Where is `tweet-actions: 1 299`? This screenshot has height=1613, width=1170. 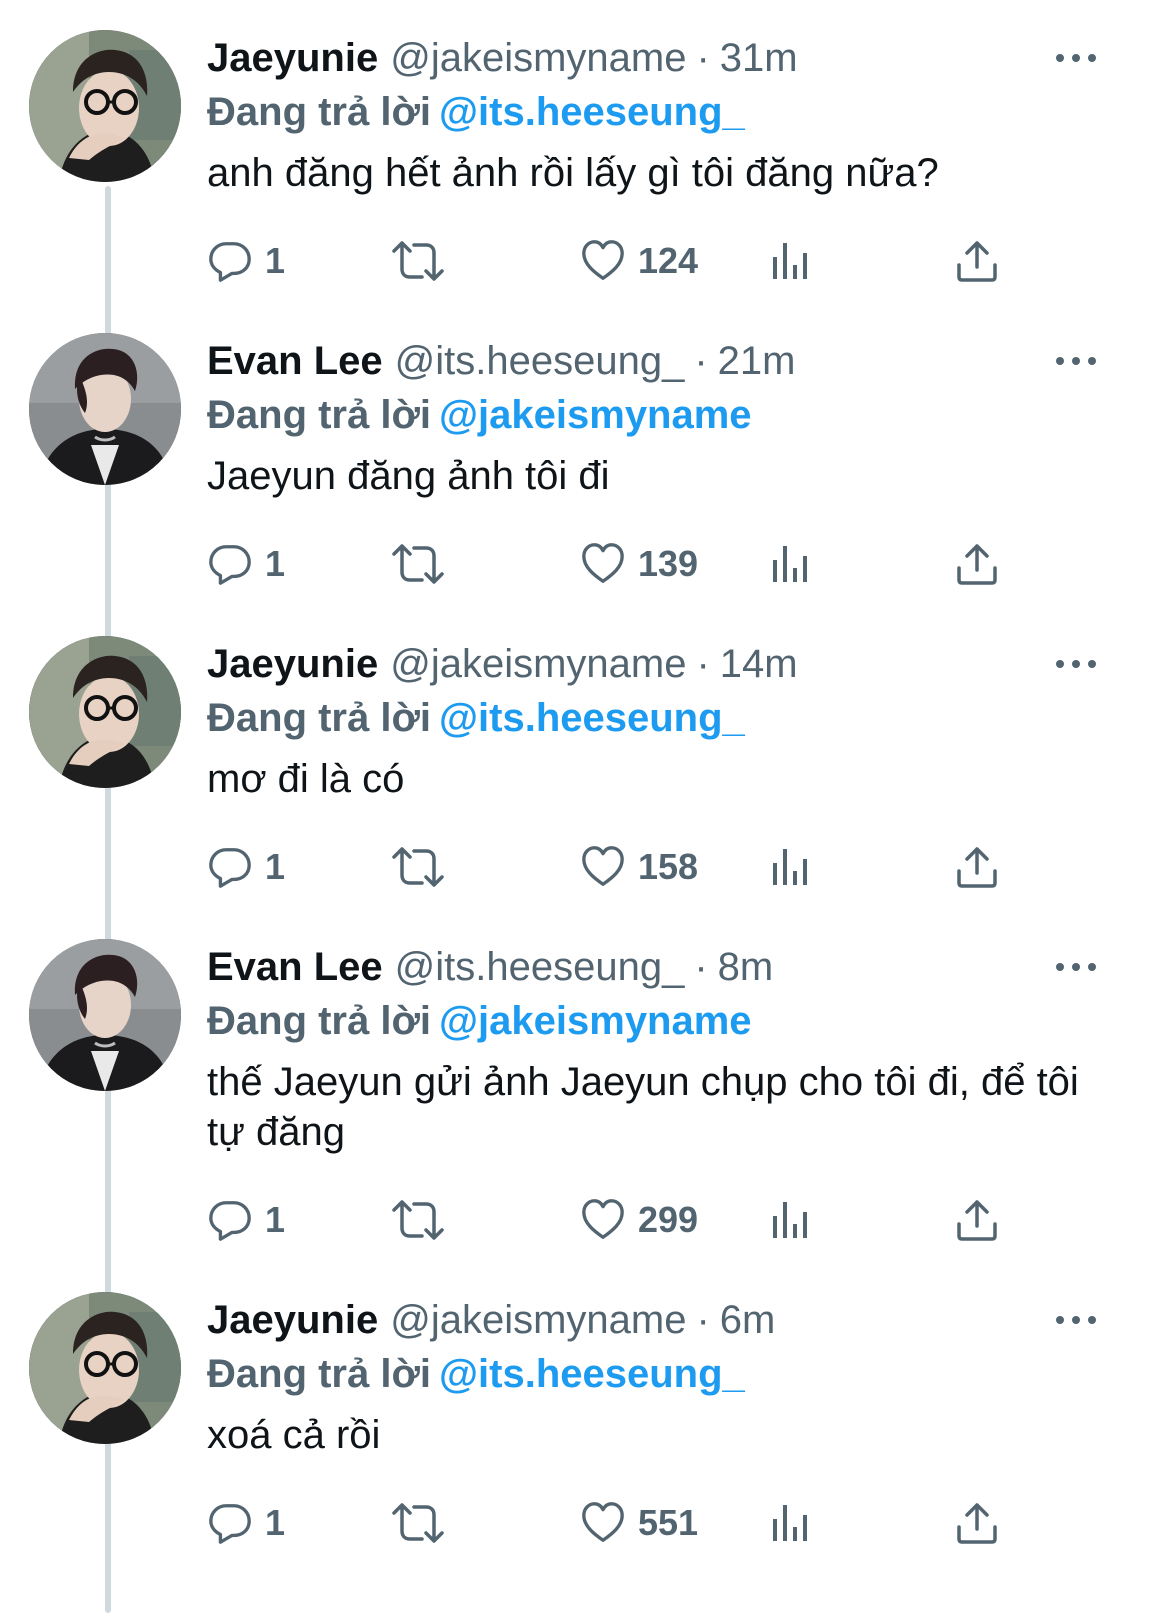
tweet-actions: 1 299 is located at coordinates (607, 1220).